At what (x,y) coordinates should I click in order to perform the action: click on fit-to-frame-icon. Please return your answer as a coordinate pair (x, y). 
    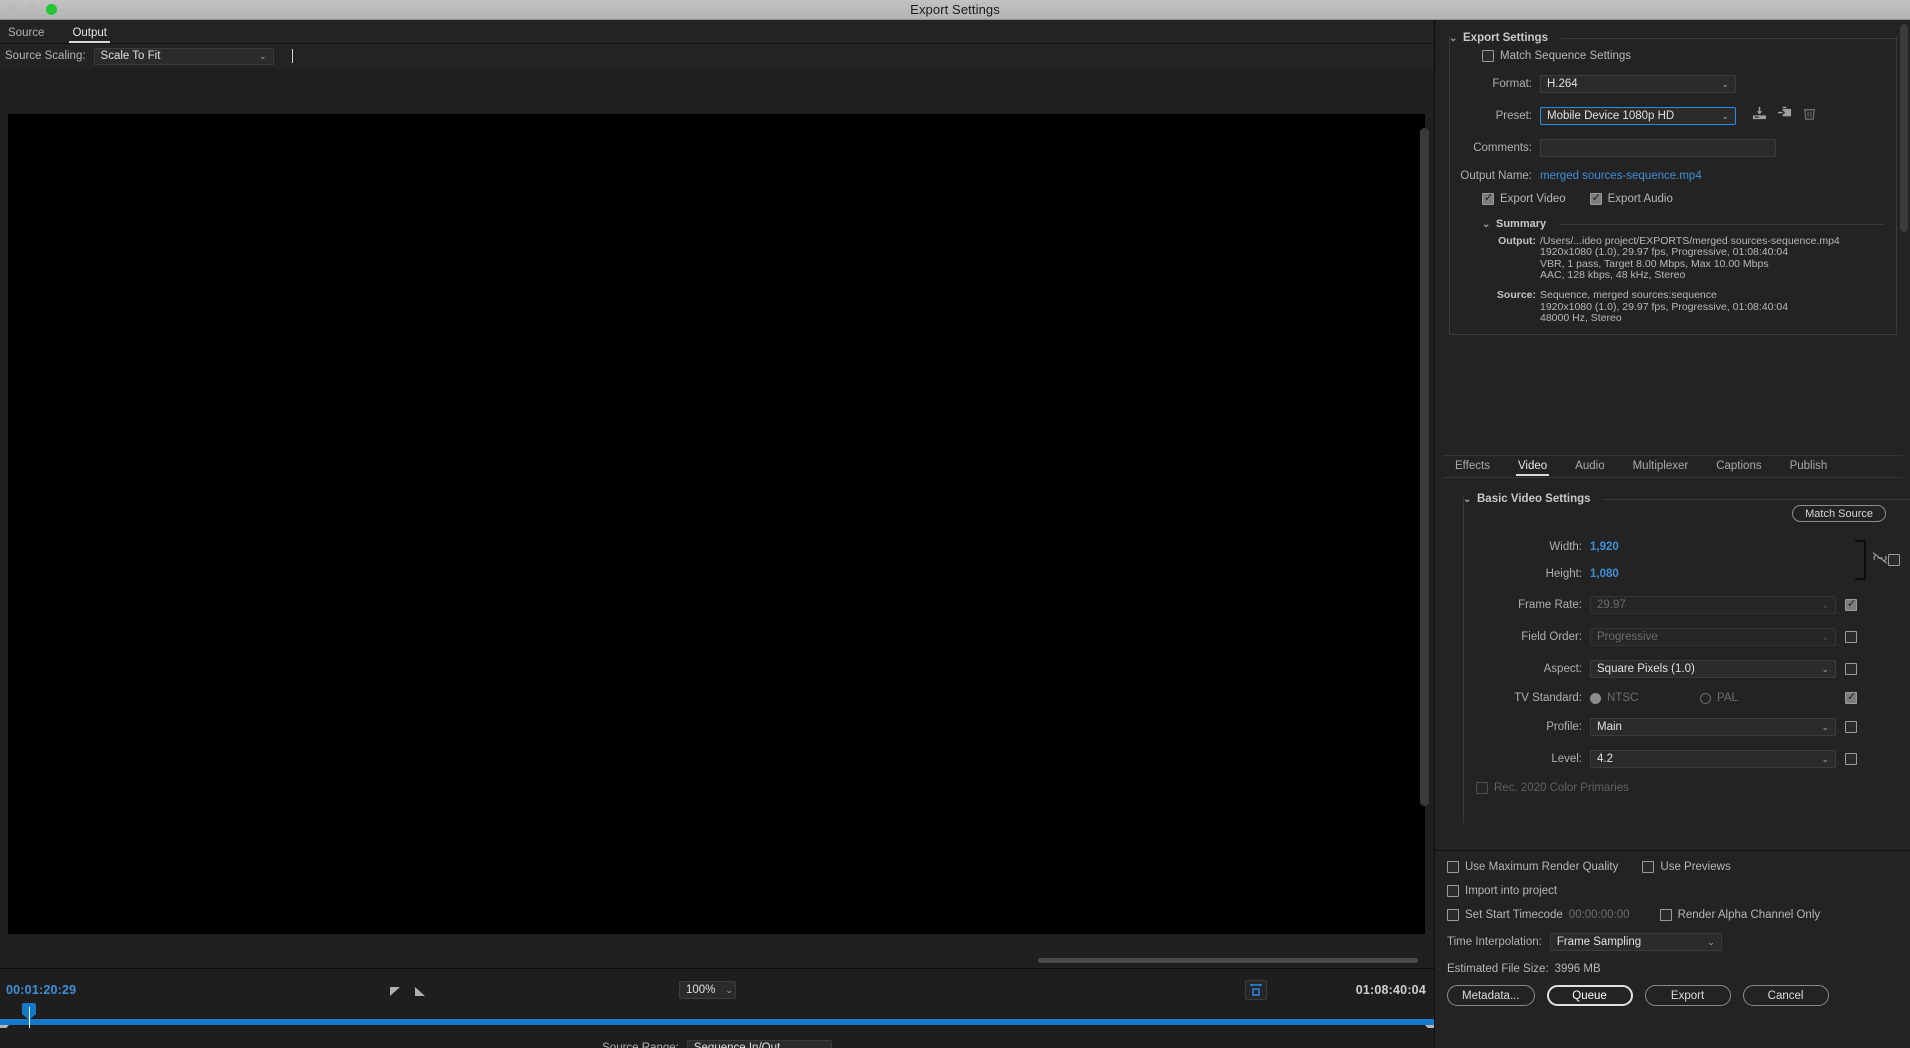
    Looking at the image, I should click on (1256, 990).